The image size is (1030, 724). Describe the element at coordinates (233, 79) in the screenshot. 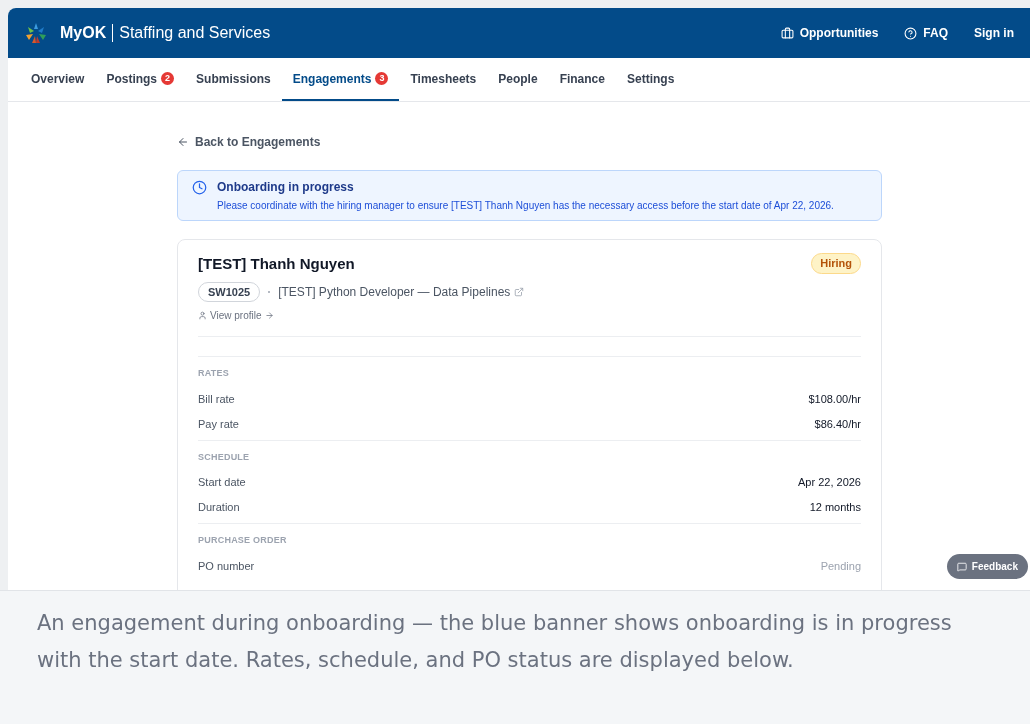

I see `nav-tab: Submissions` at that location.